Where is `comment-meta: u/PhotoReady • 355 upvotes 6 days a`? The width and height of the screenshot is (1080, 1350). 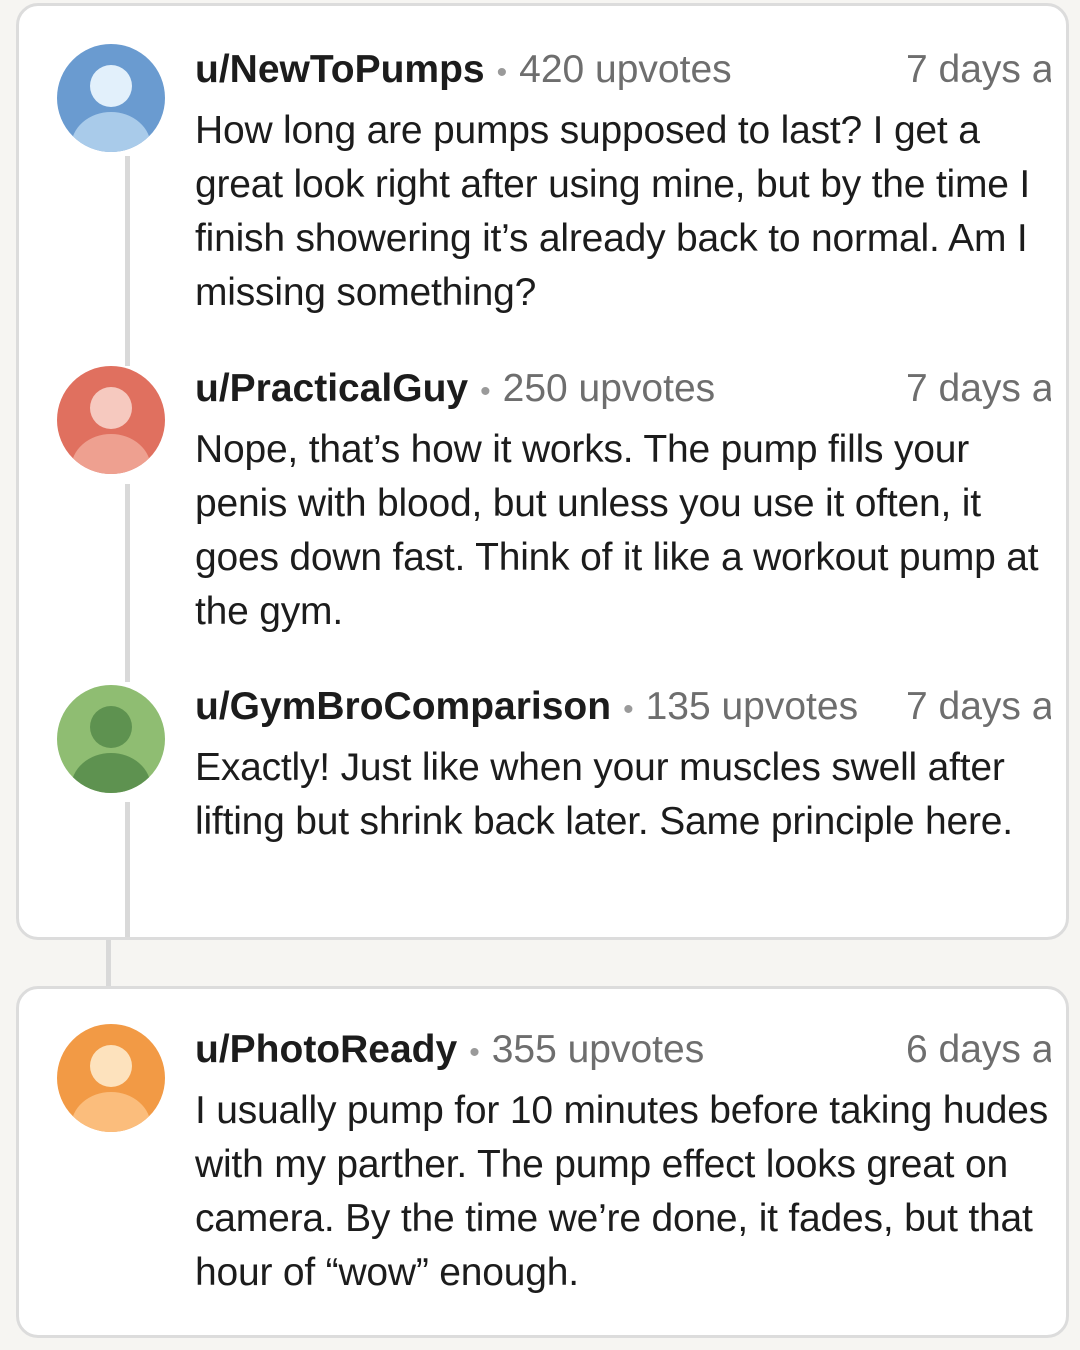
comment-meta: u/PhotoReady • 355 upvotes 6 days a is located at coordinates (623, 1050).